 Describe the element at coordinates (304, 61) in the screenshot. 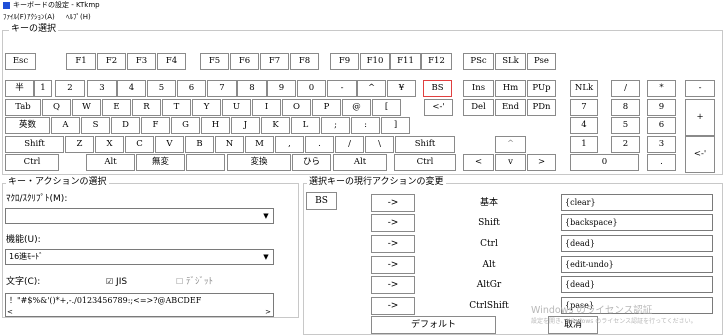

I see `key-f8: F8` at that location.